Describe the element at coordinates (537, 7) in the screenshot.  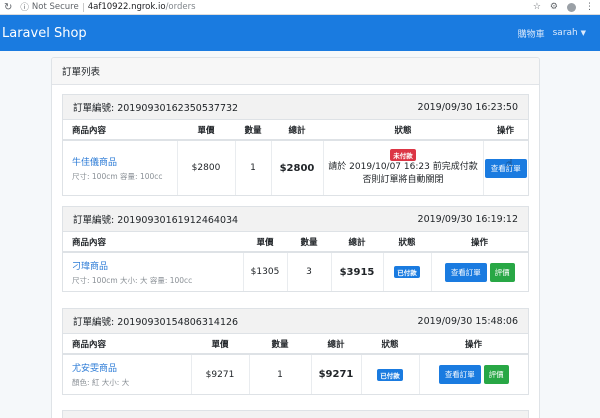
I see `bookmark-star-icon: ☆` at that location.